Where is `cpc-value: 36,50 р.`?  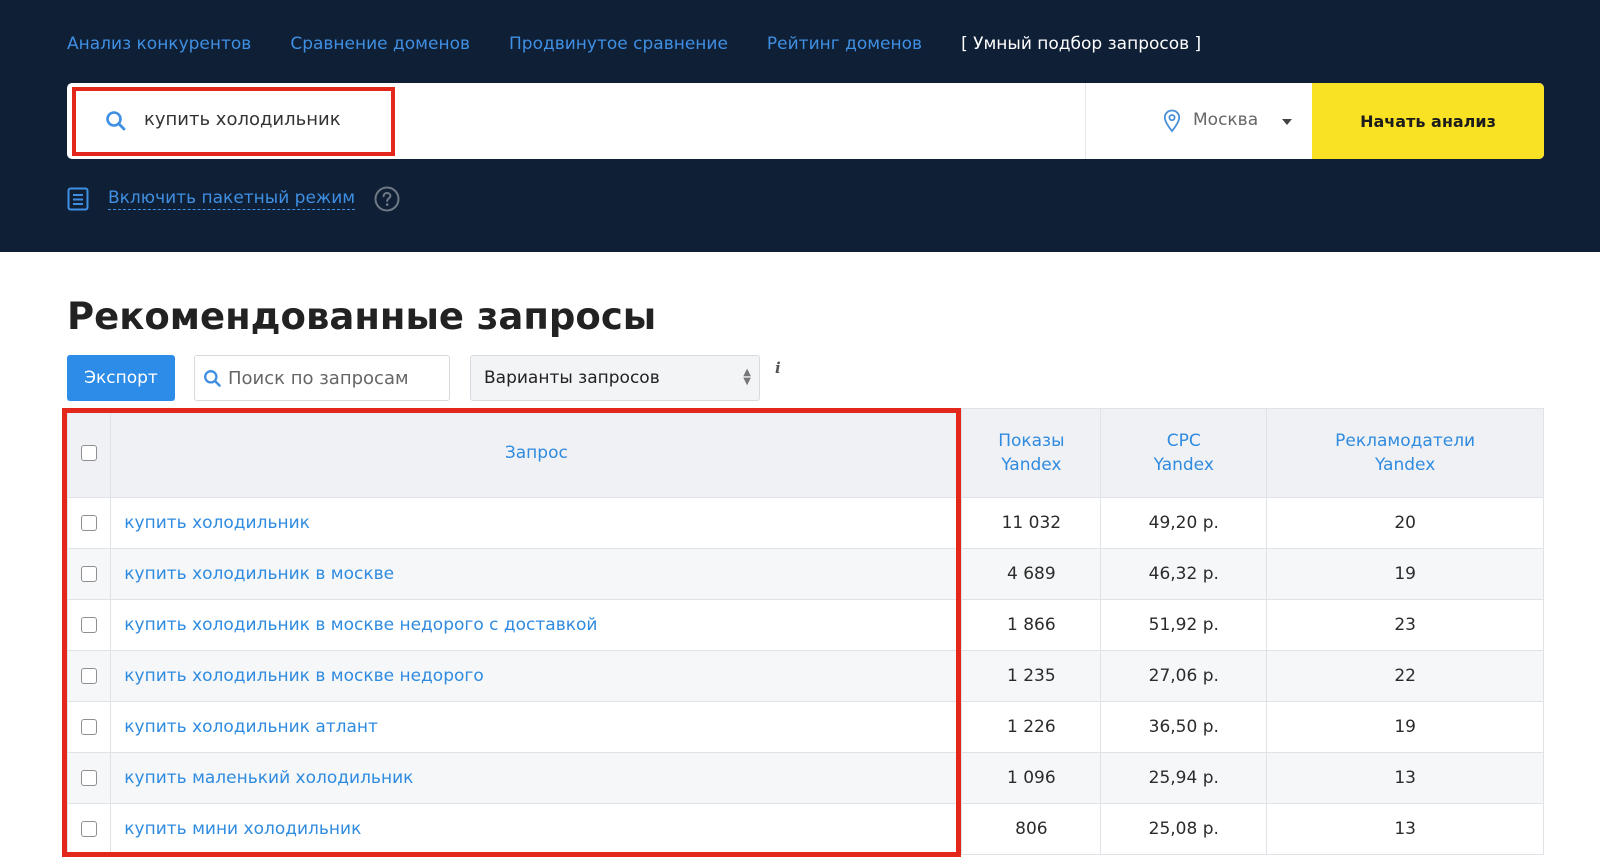
cpc-value: 36,50 р. is located at coordinates (1184, 727).